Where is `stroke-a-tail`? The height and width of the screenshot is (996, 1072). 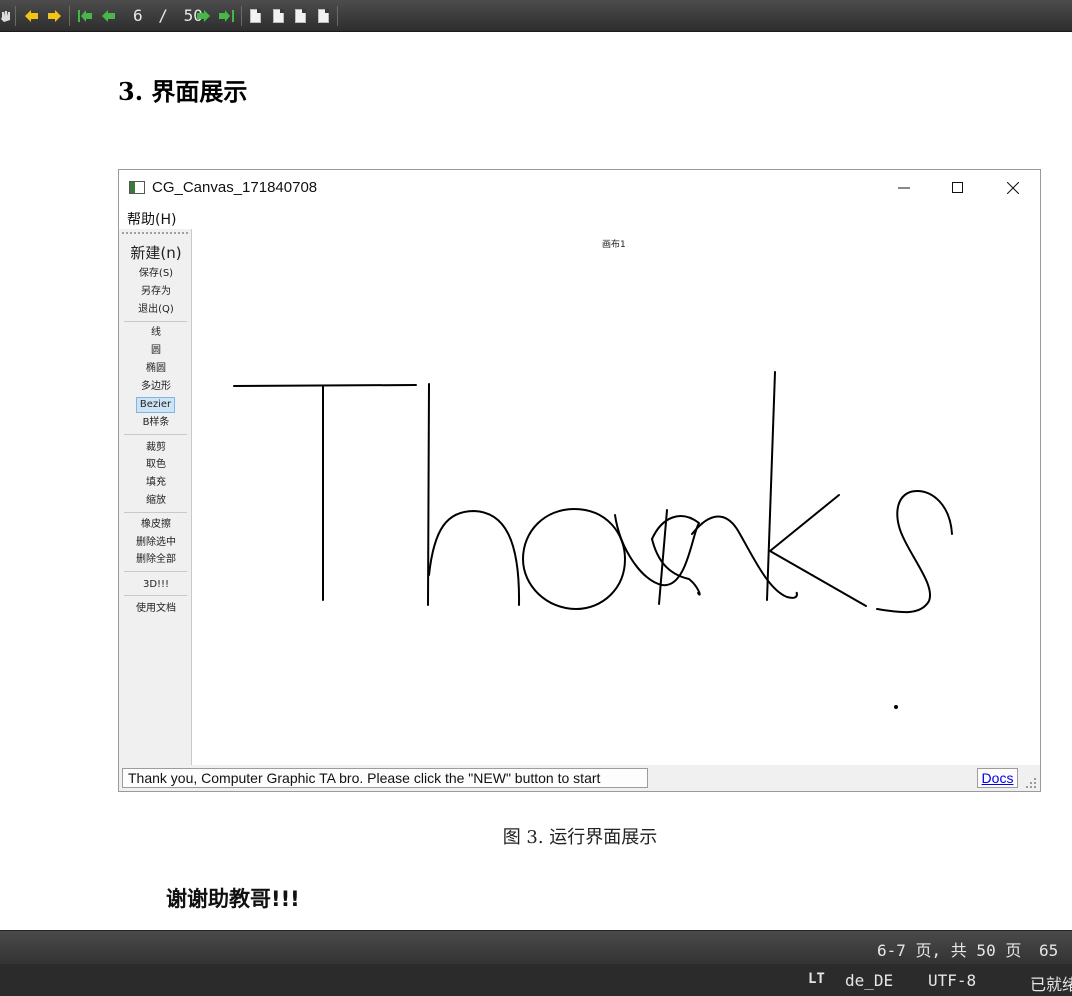
stroke-a-tail is located at coordinates (676, 567).